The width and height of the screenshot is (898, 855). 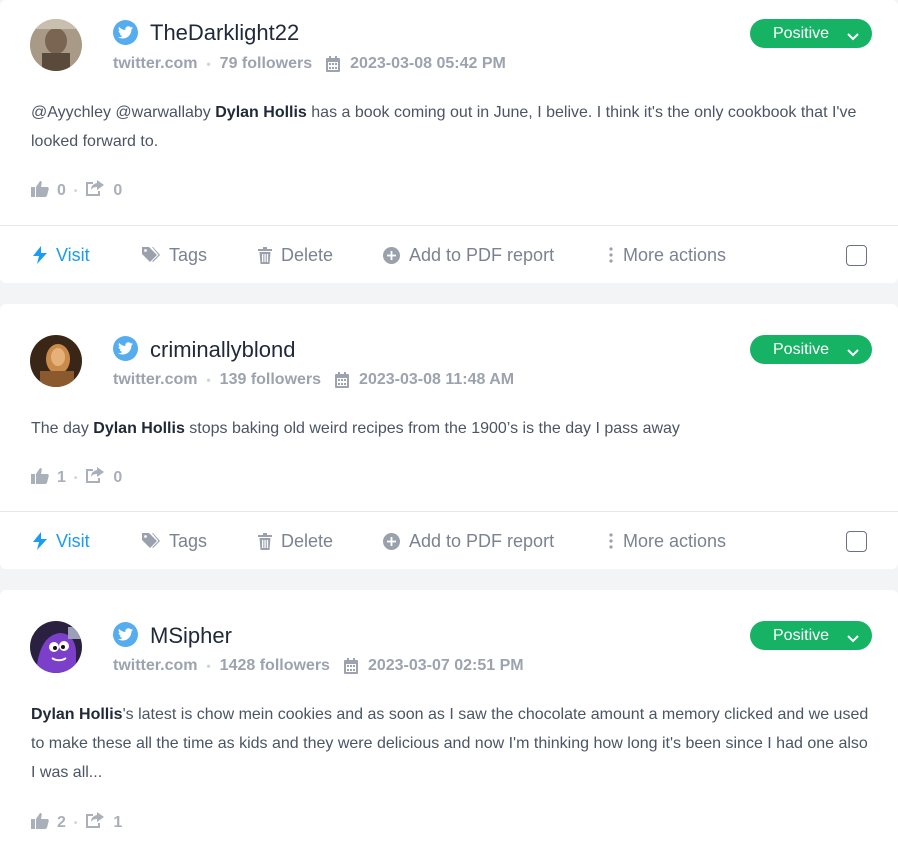 I want to click on likes-count: 1, so click(x=61, y=477).